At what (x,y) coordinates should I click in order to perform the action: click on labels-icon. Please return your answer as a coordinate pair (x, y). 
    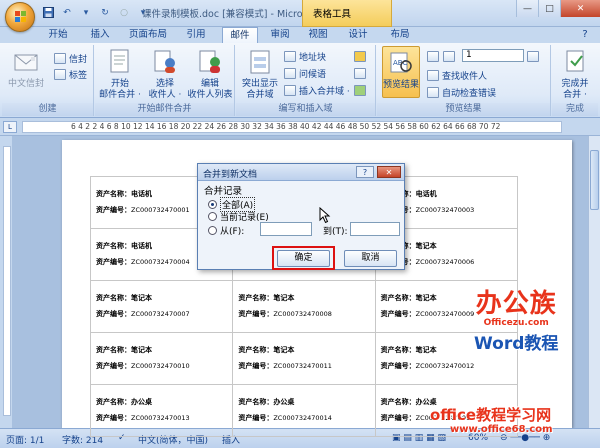
    Looking at the image, I should click on (60, 74).